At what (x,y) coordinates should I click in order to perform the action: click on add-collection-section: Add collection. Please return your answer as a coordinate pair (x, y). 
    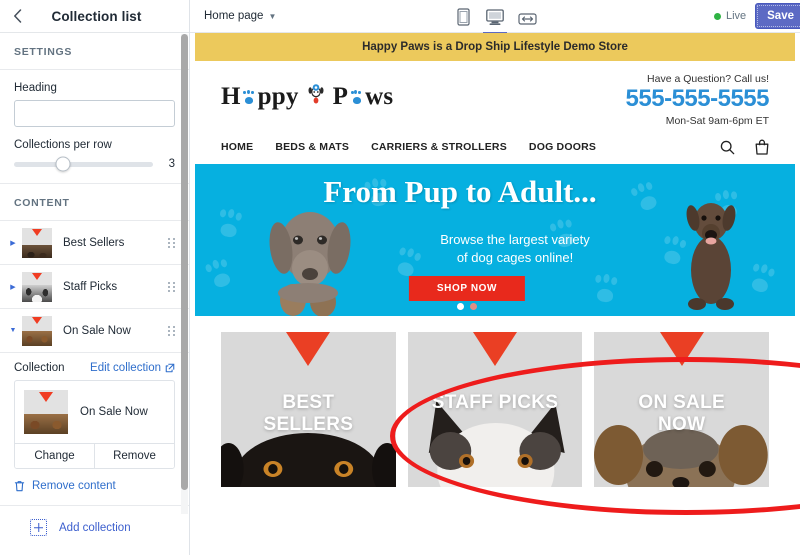
    Looking at the image, I should click on (94, 527).